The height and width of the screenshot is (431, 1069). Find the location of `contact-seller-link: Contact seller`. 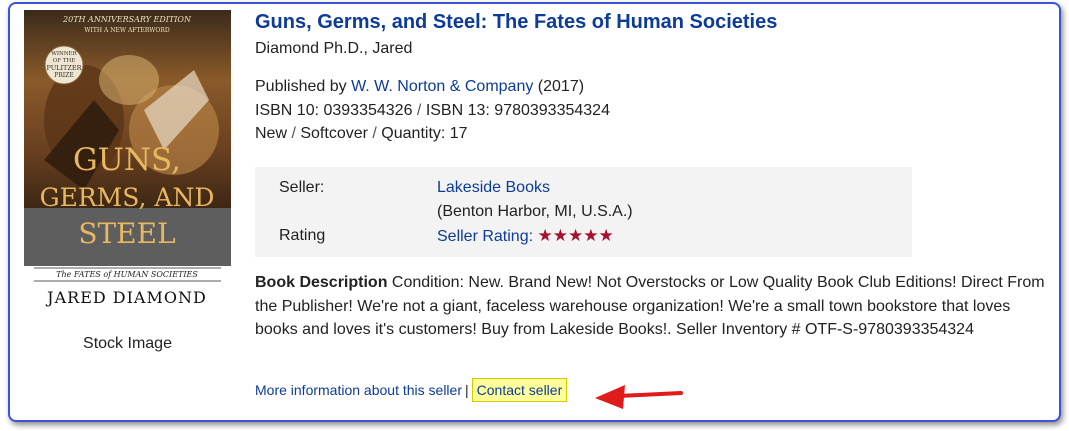

contact-seller-link: Contact seller is located at coordinates (519, 390).